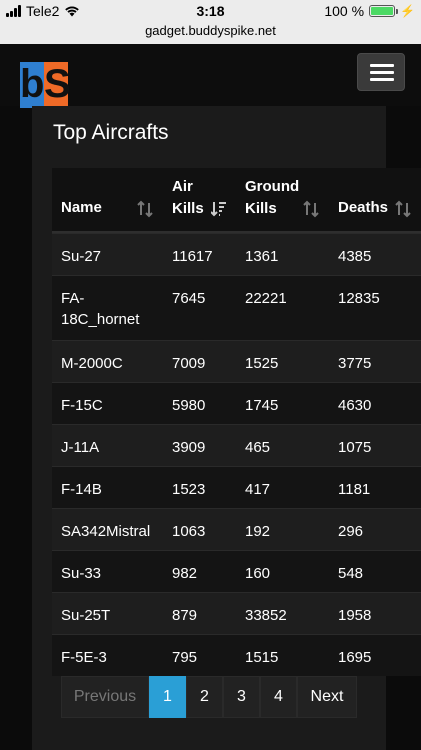 This screenshot has height=750, width=421. What do you see at coordinates (272, 198) in the screenshot?
I see `column-header-ground-kills: Ground Kills` at bounding box center [272, 198].